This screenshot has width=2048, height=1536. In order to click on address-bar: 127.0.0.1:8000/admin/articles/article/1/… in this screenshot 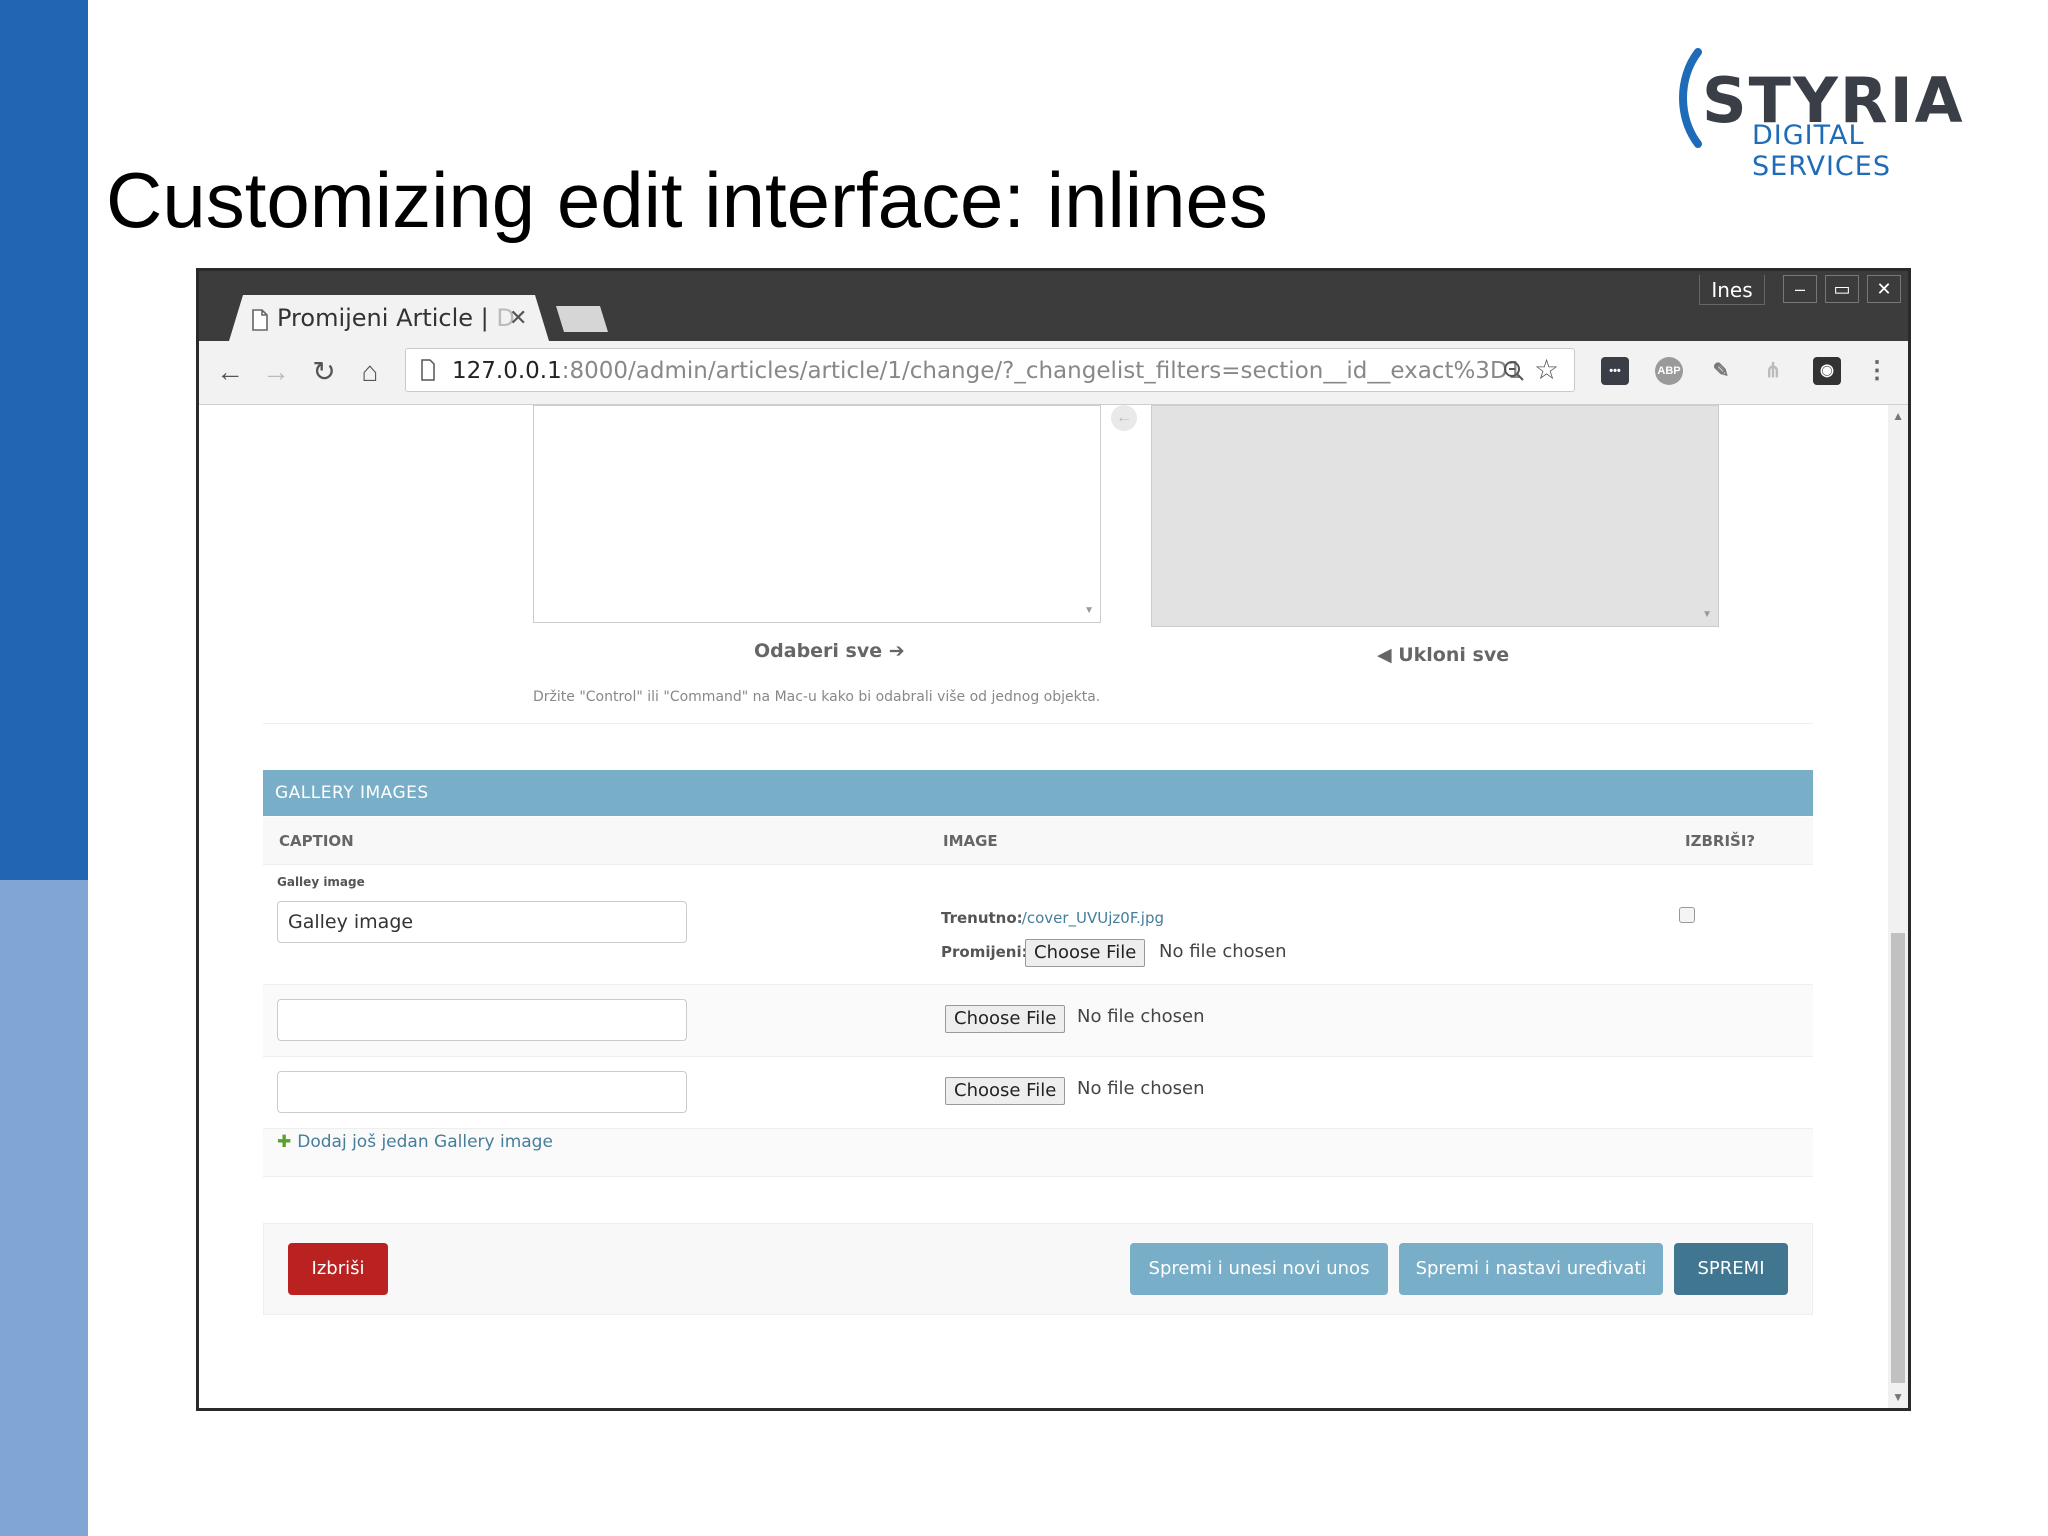, I will do `click(990, 370)`.